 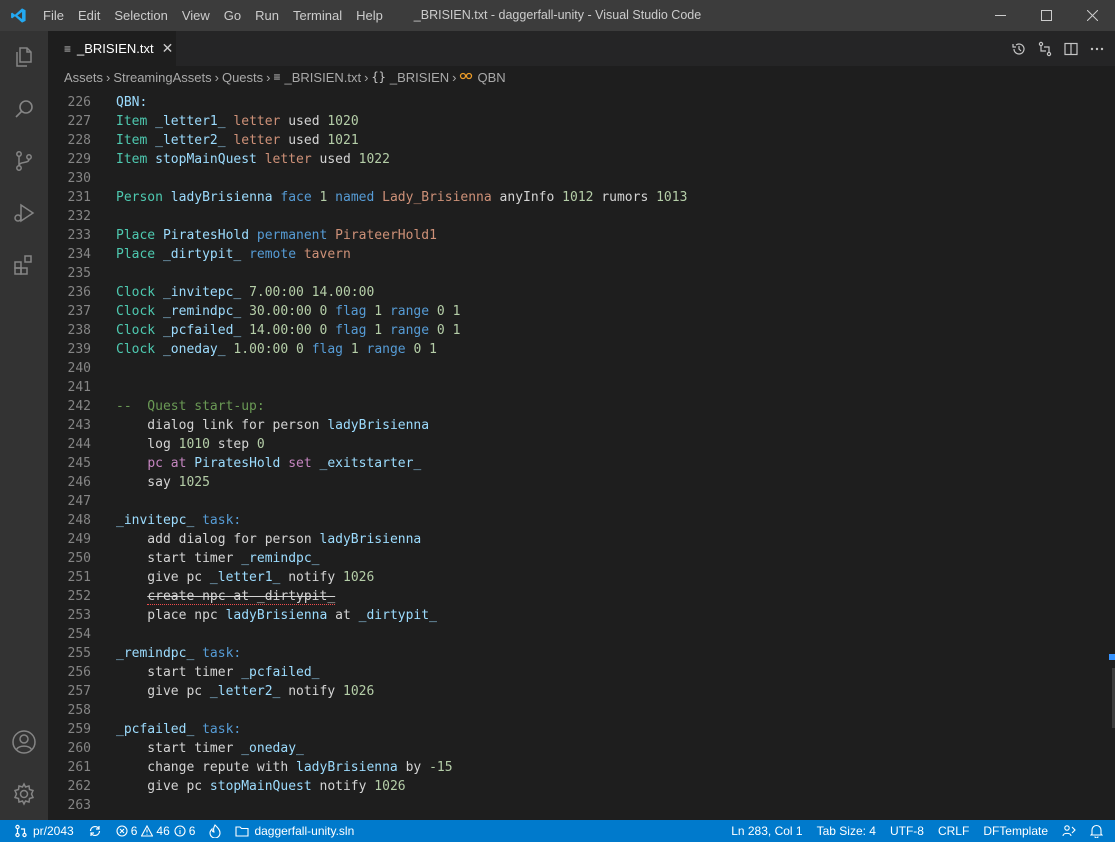 I want to click on branch-label: pr/2043, so click(x=53, y=831).